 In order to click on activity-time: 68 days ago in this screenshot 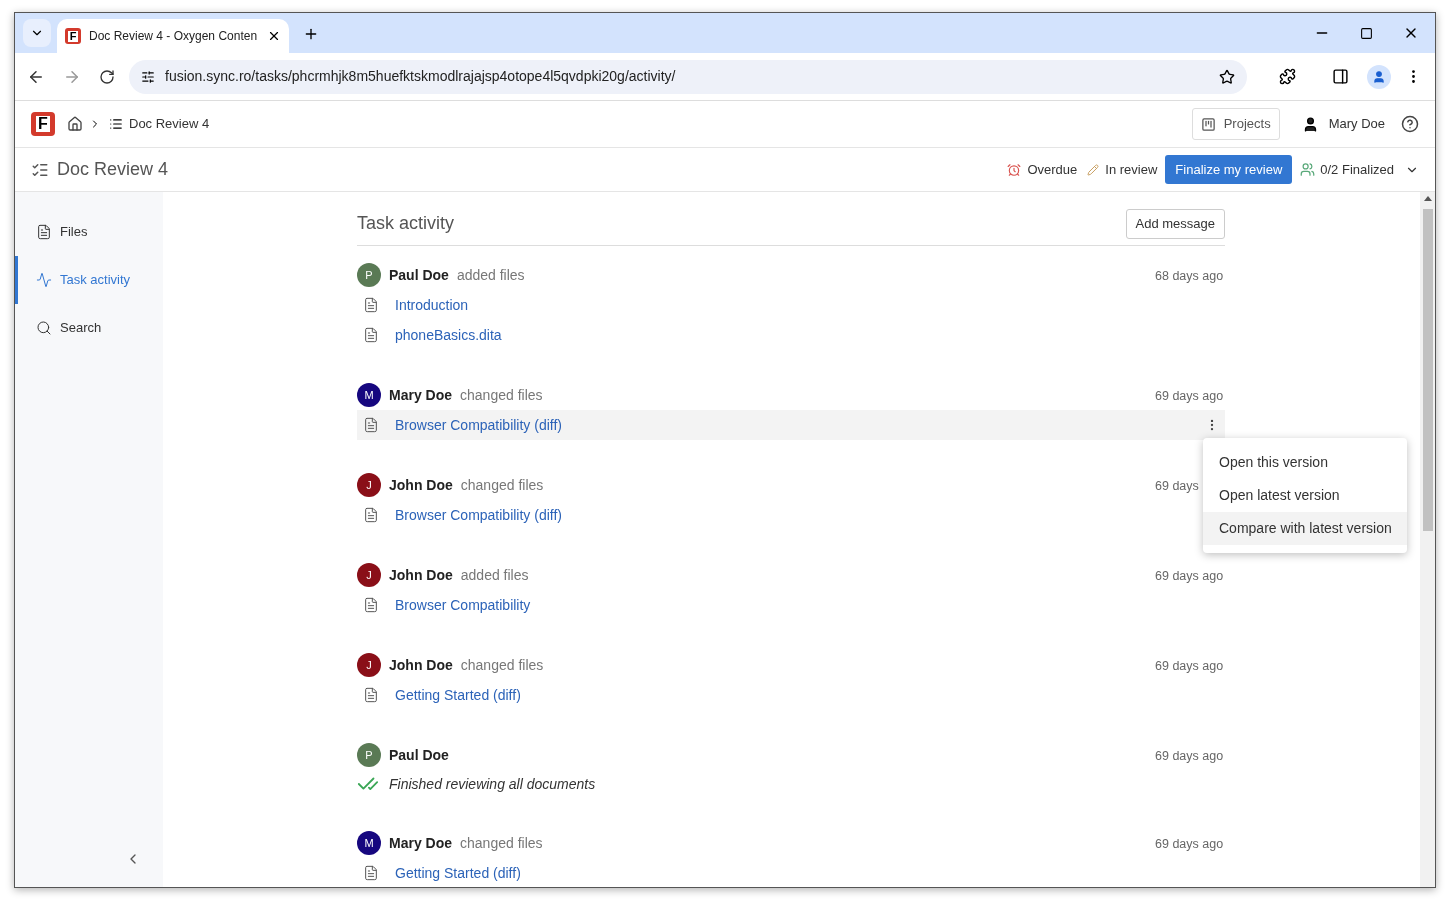, I will do `click(1189, 276)`.